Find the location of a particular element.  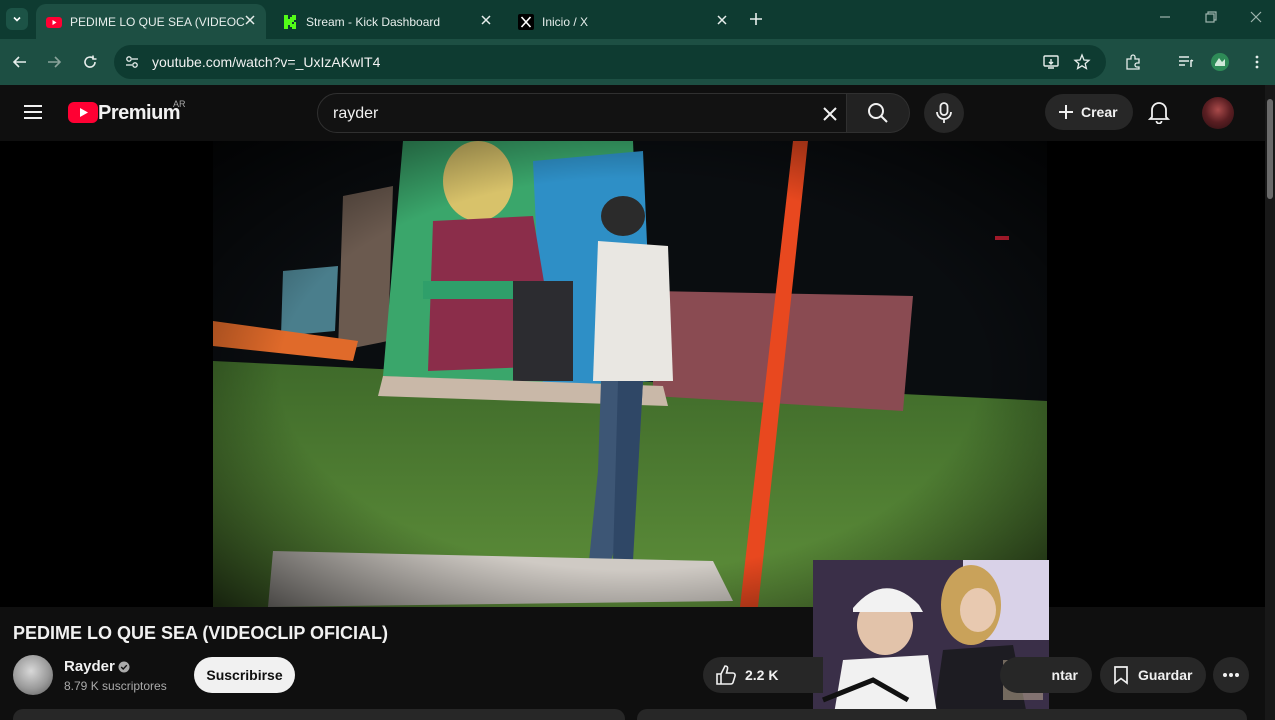

restore-icon is located at coordinates (1211, 17).